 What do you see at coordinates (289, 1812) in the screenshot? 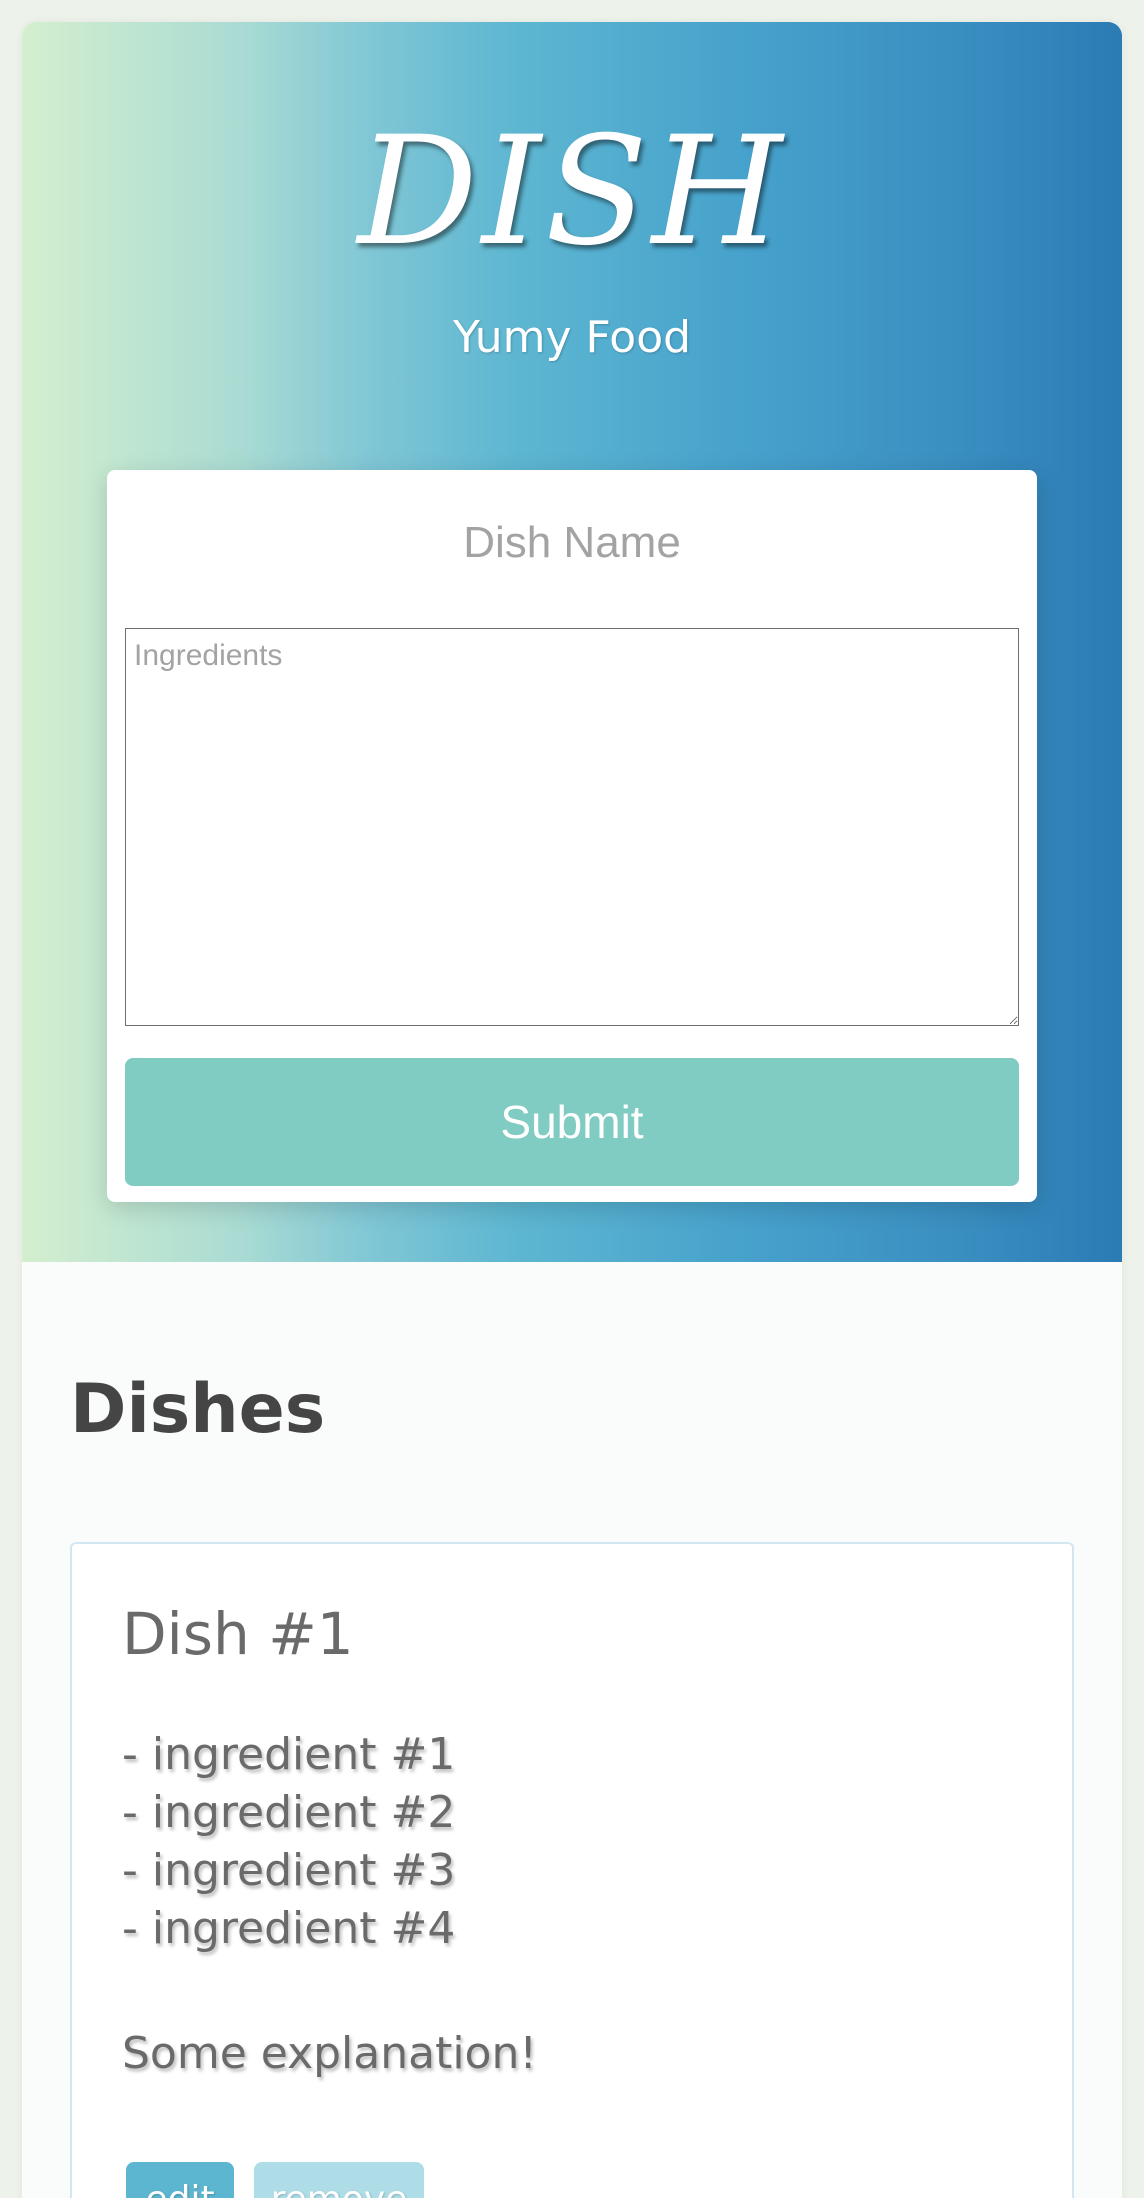
I see `ingredient-item: - ingredient #2` at bounding box center [289, 1812].